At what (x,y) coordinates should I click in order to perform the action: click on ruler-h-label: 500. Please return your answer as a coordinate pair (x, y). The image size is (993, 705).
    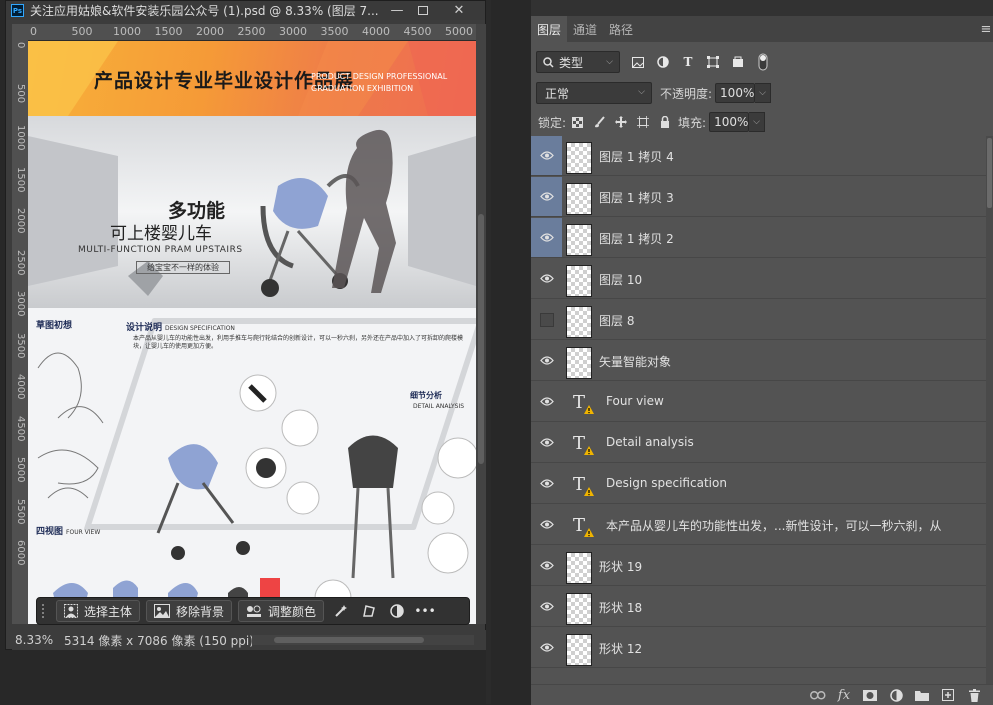
    Looking at the image, I should click on (82, 31).